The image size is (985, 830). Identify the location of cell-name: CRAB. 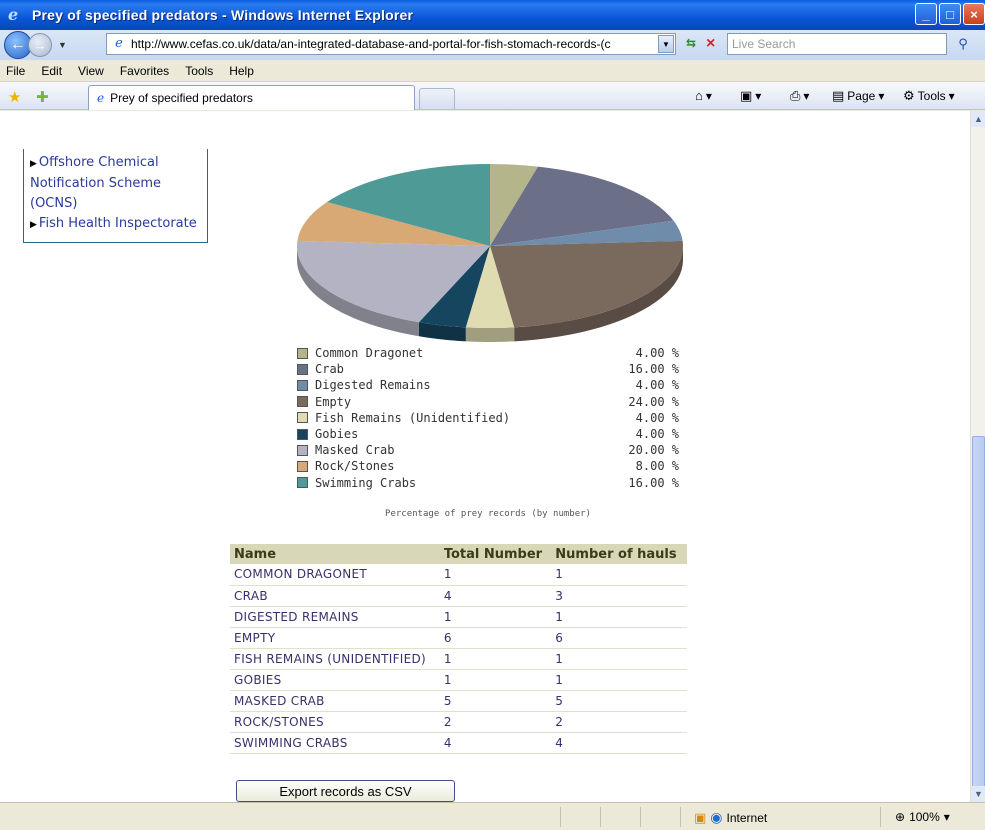
(335, 596).